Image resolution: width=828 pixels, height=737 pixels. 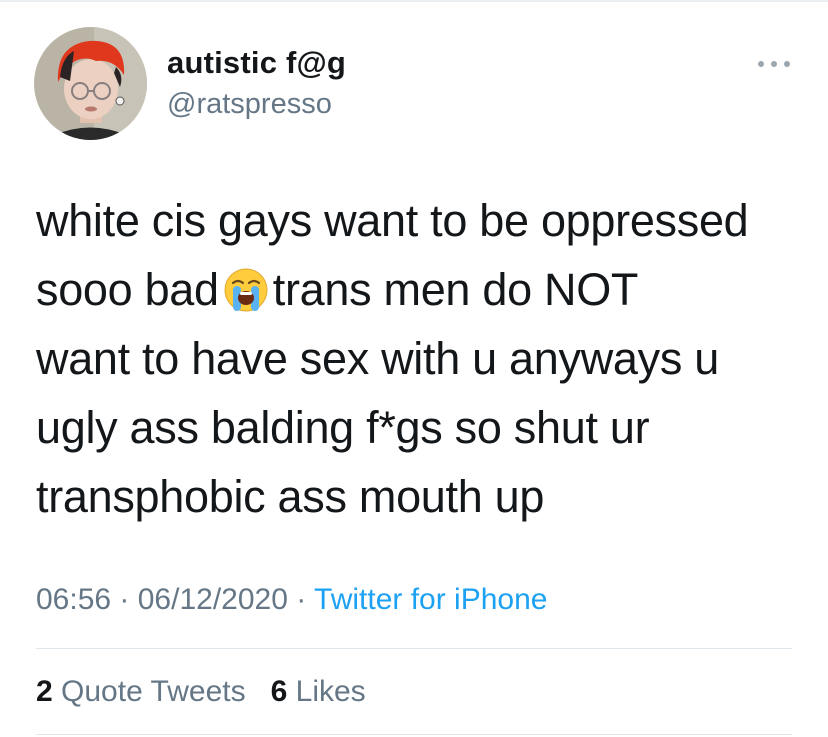 I want to click on tweet-text-line: white cis gays want to be oppressed, so click(x=392, y=220).